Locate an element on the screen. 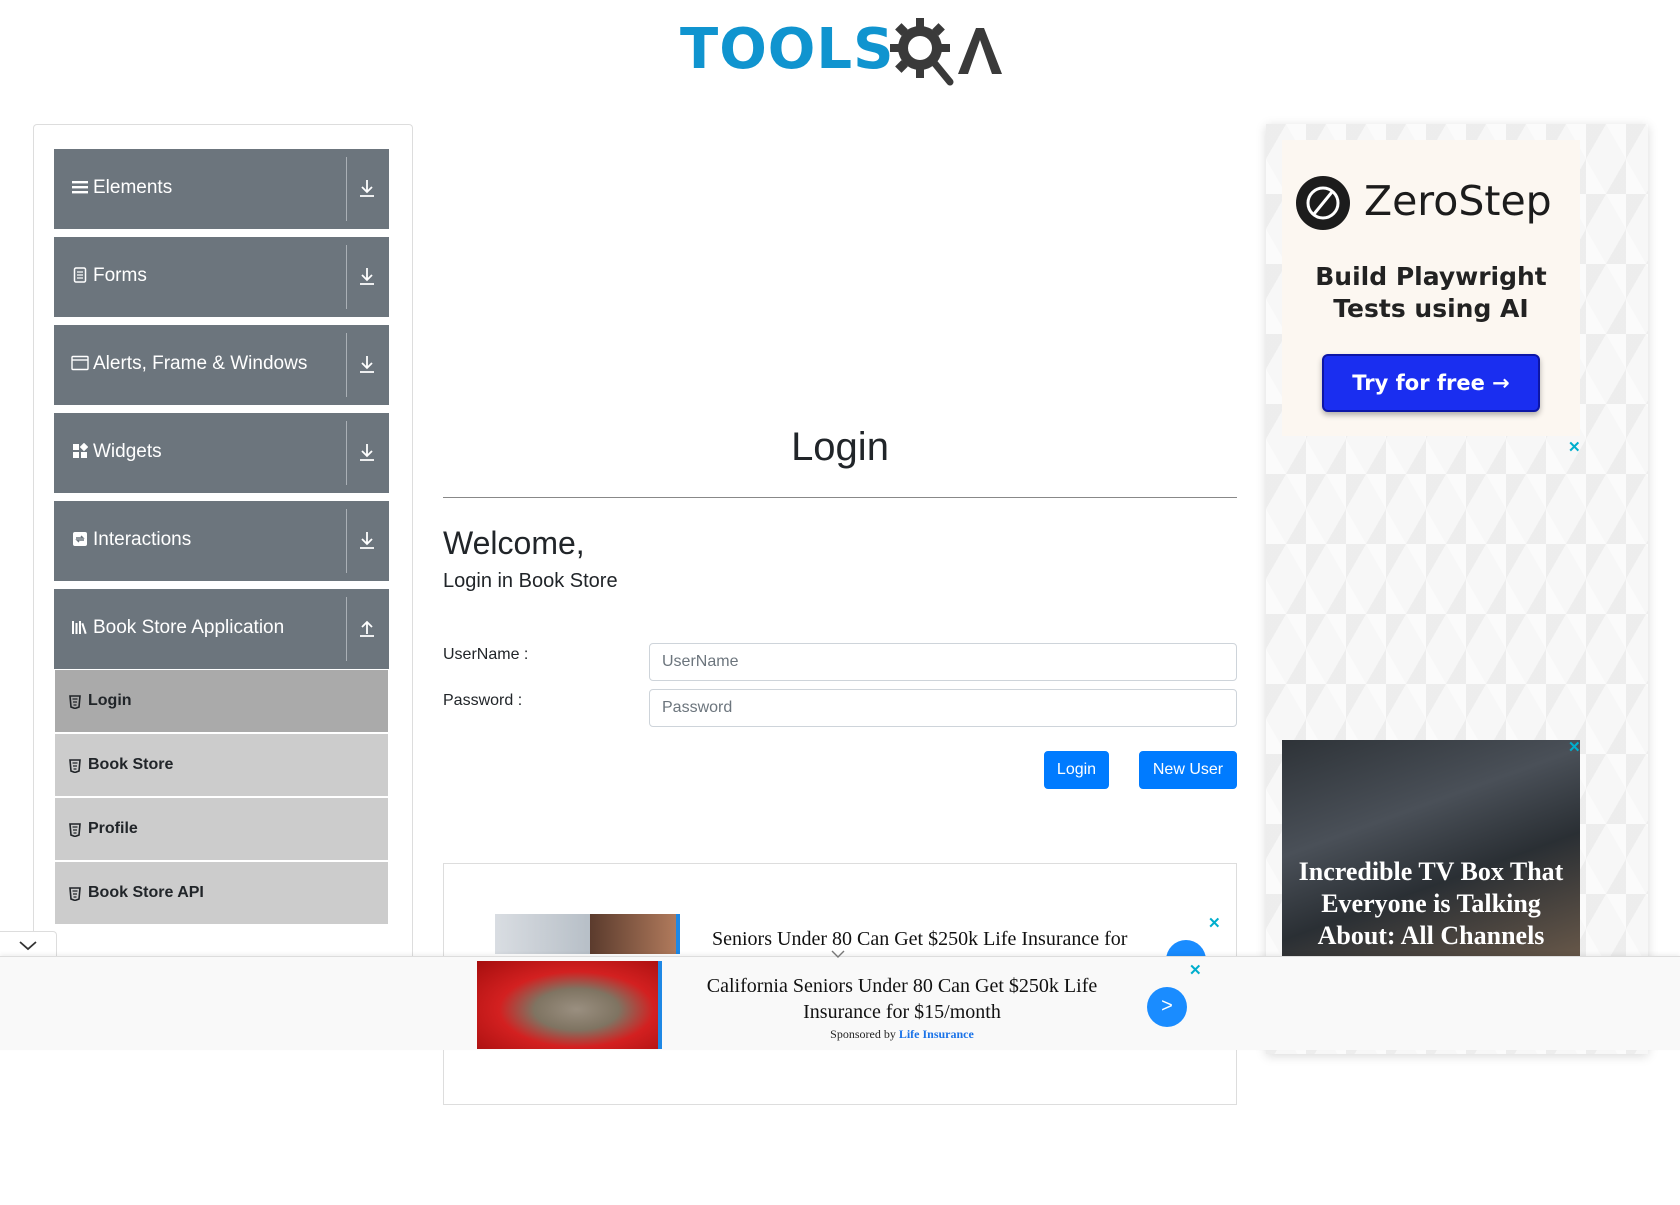 The image size is (1680, 1205). sidebar-group-alerts: Alerts, Frame & Windows is located at coordinates (221, 365).